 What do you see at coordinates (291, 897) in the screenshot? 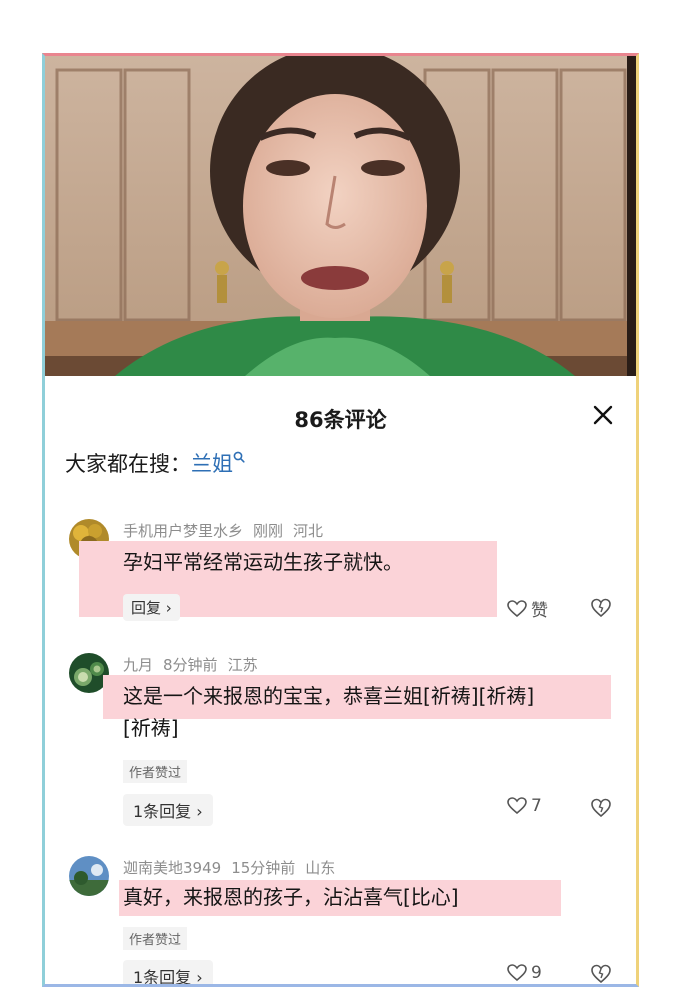
I see `comment-text: 真好，来报恩的孩子，沾沾喜气[比心]` at bounding box center [291, 897].